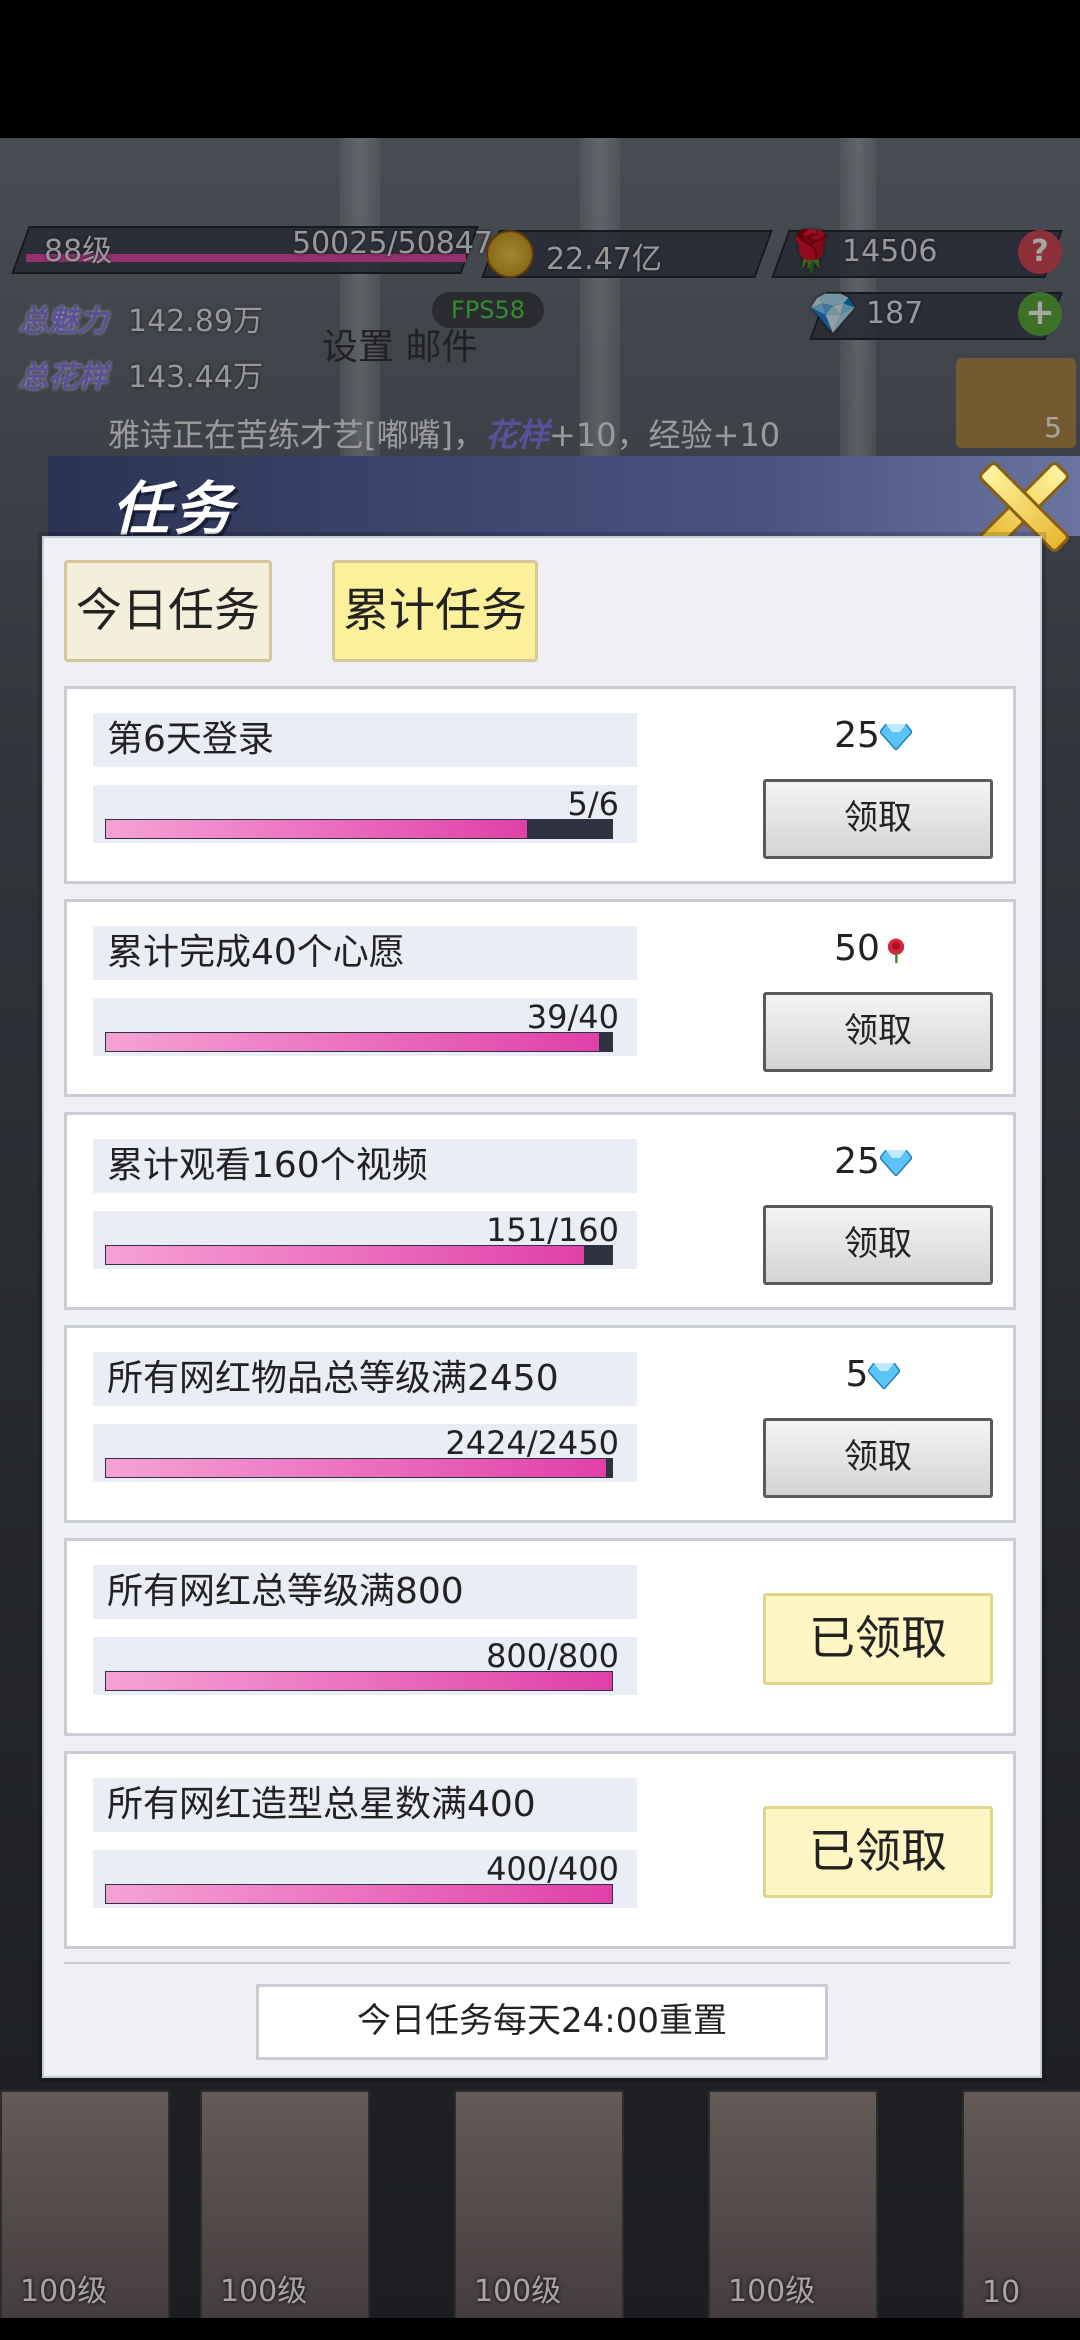 The image size is (1080, 2340). Describe the element at coordinates (593, 804) in the screenshot. I see `progress-text: 5/6` at that location.